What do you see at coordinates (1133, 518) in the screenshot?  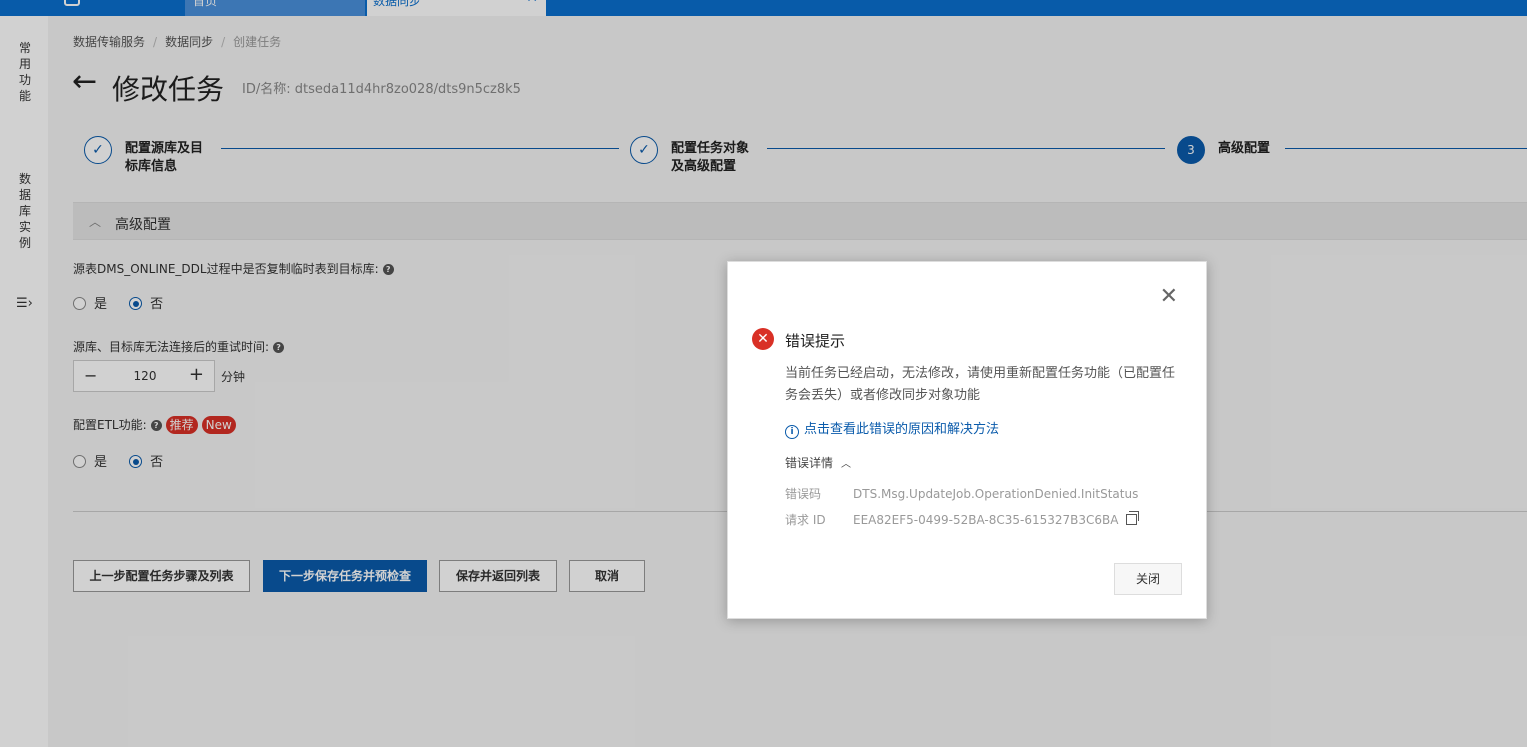 I see `copy-icon` at bounding box center [1133, 518].